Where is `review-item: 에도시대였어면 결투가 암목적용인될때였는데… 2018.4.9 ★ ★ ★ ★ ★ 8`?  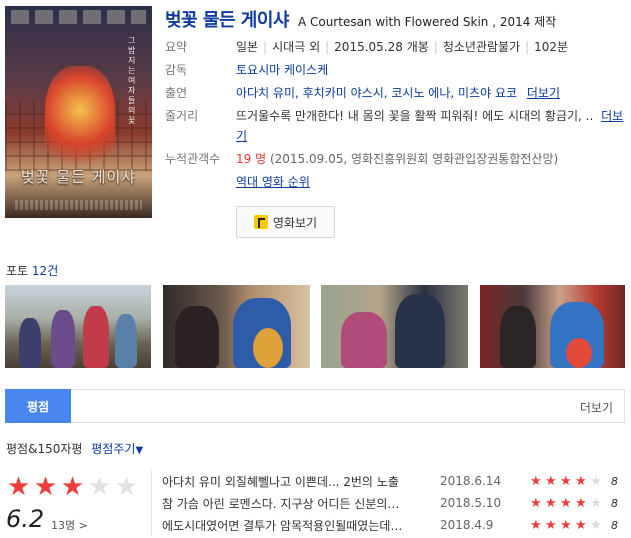
review-item: 에도시대였어면 결투가 암목적용인될때였는데… 2018.4.9 ★ ★ ★ ★ ★ 8 is located at coordinates (393, 525).